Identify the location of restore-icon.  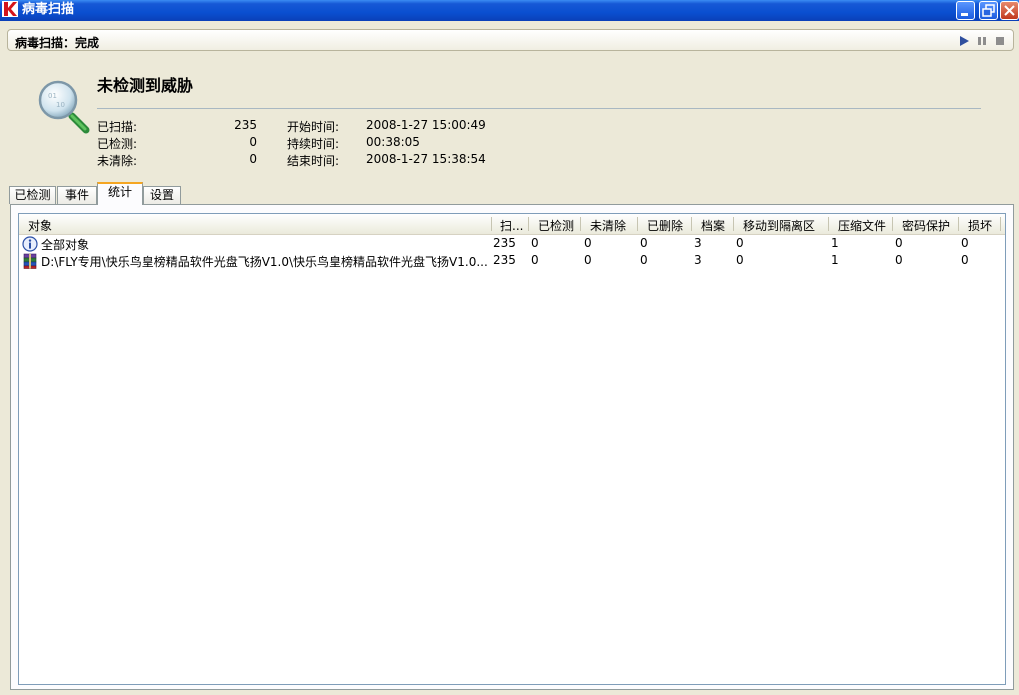
(988, 10).